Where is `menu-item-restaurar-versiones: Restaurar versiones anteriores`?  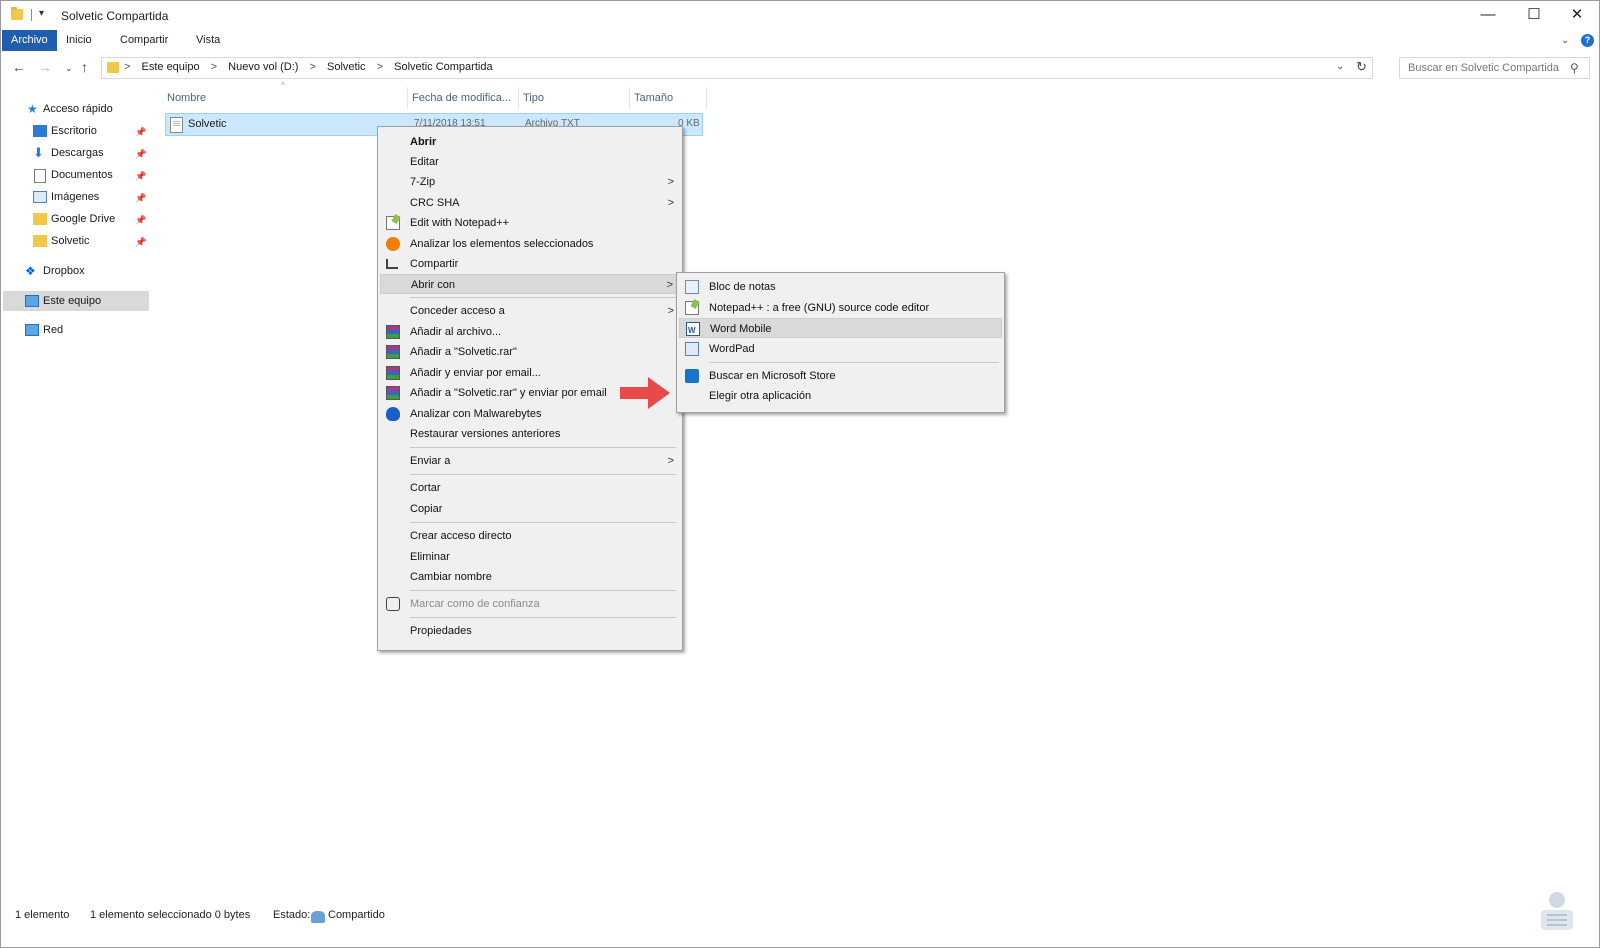
menu-item-restaurar-versiones: Restaurar versiones anteriores is located at coordinates (530, 434).